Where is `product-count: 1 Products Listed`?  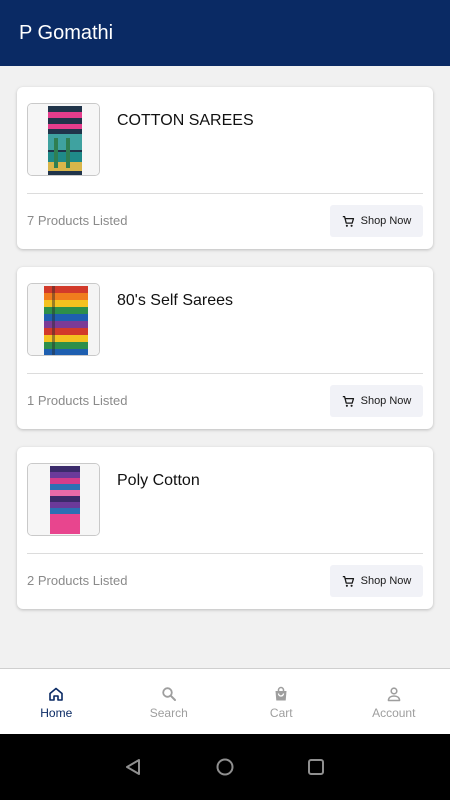
product-count: 1 Products Listed is located at coordinates (77, 400).